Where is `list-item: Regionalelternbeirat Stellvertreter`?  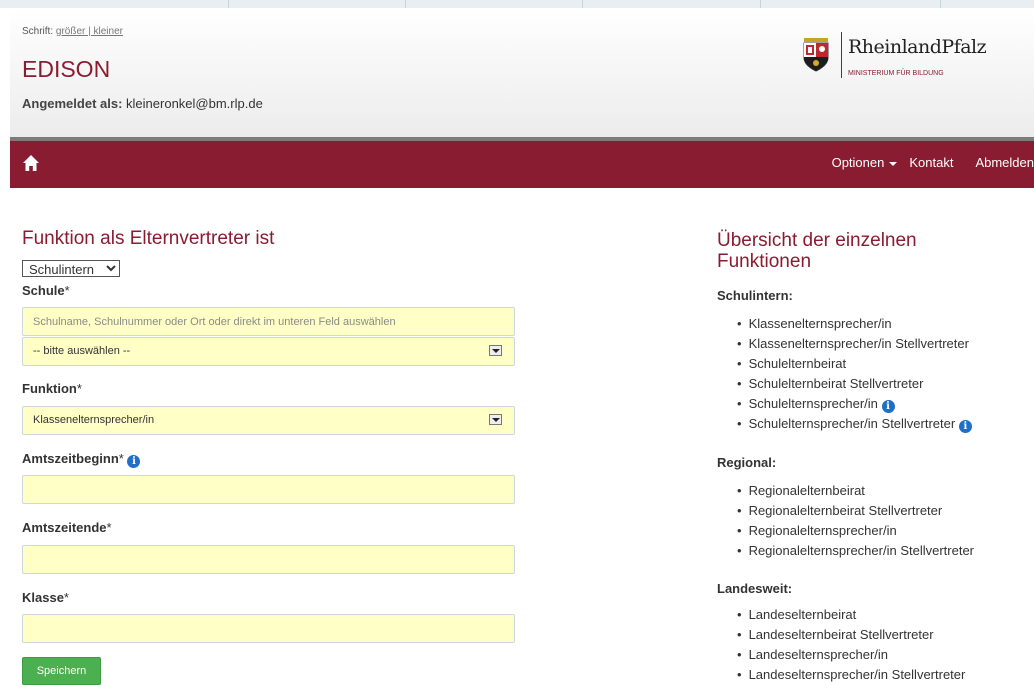 list-item: Regionalelternbeirat Stellvertreter is located at coordinates (855, 511).